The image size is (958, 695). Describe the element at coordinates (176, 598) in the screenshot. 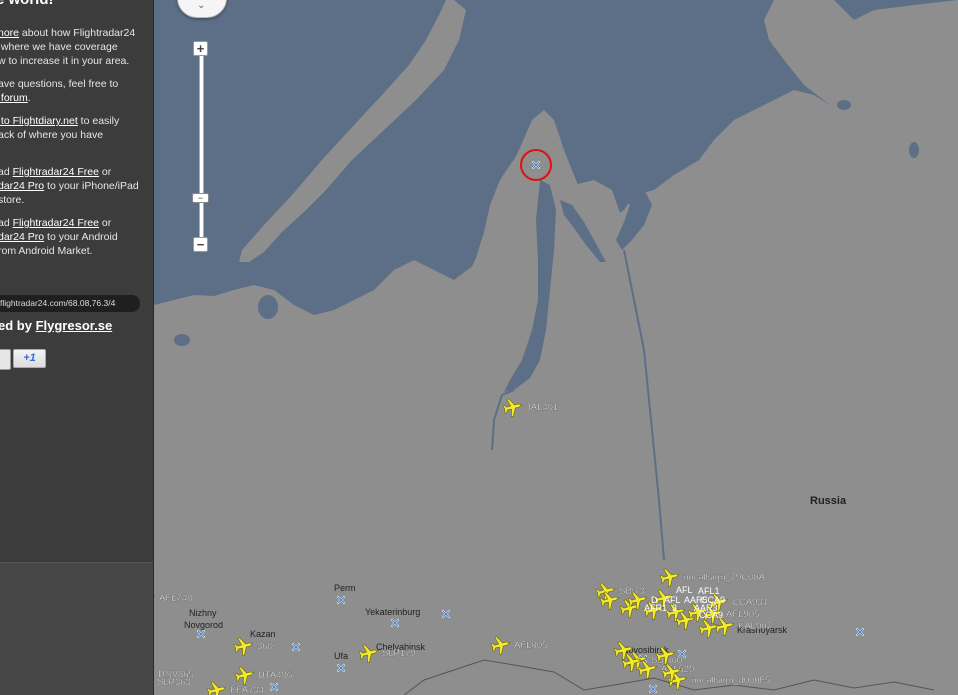

I see `flight-callsign-label: AFL748` at that location.